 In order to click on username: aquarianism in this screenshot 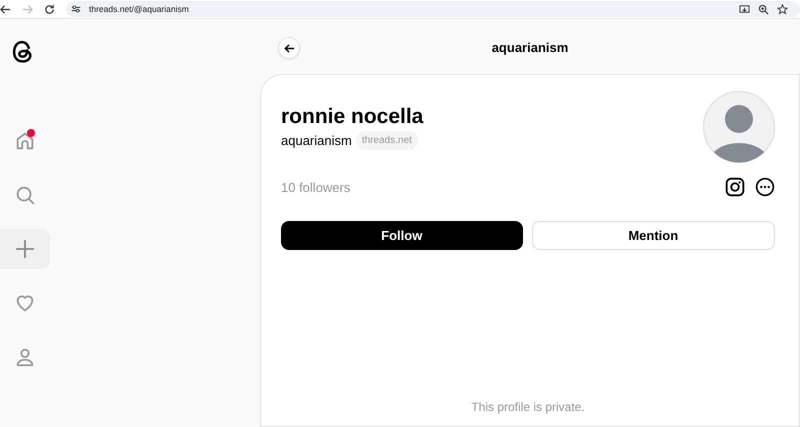, I will do `click(316, 140)`.